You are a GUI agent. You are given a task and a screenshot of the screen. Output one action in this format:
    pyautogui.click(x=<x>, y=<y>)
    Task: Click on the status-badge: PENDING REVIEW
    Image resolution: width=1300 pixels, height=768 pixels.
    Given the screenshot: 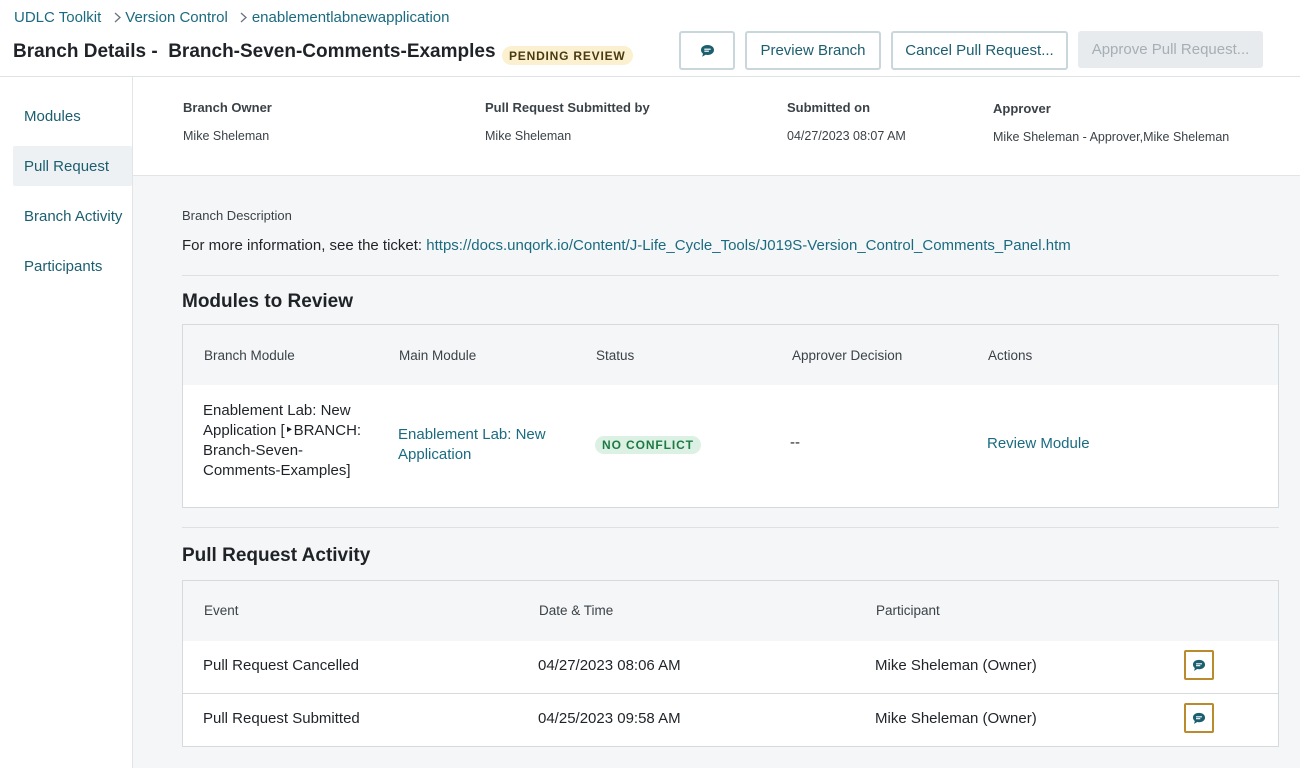 What is the action you would take?
    pyautogui.click(x=567, y=55)
    